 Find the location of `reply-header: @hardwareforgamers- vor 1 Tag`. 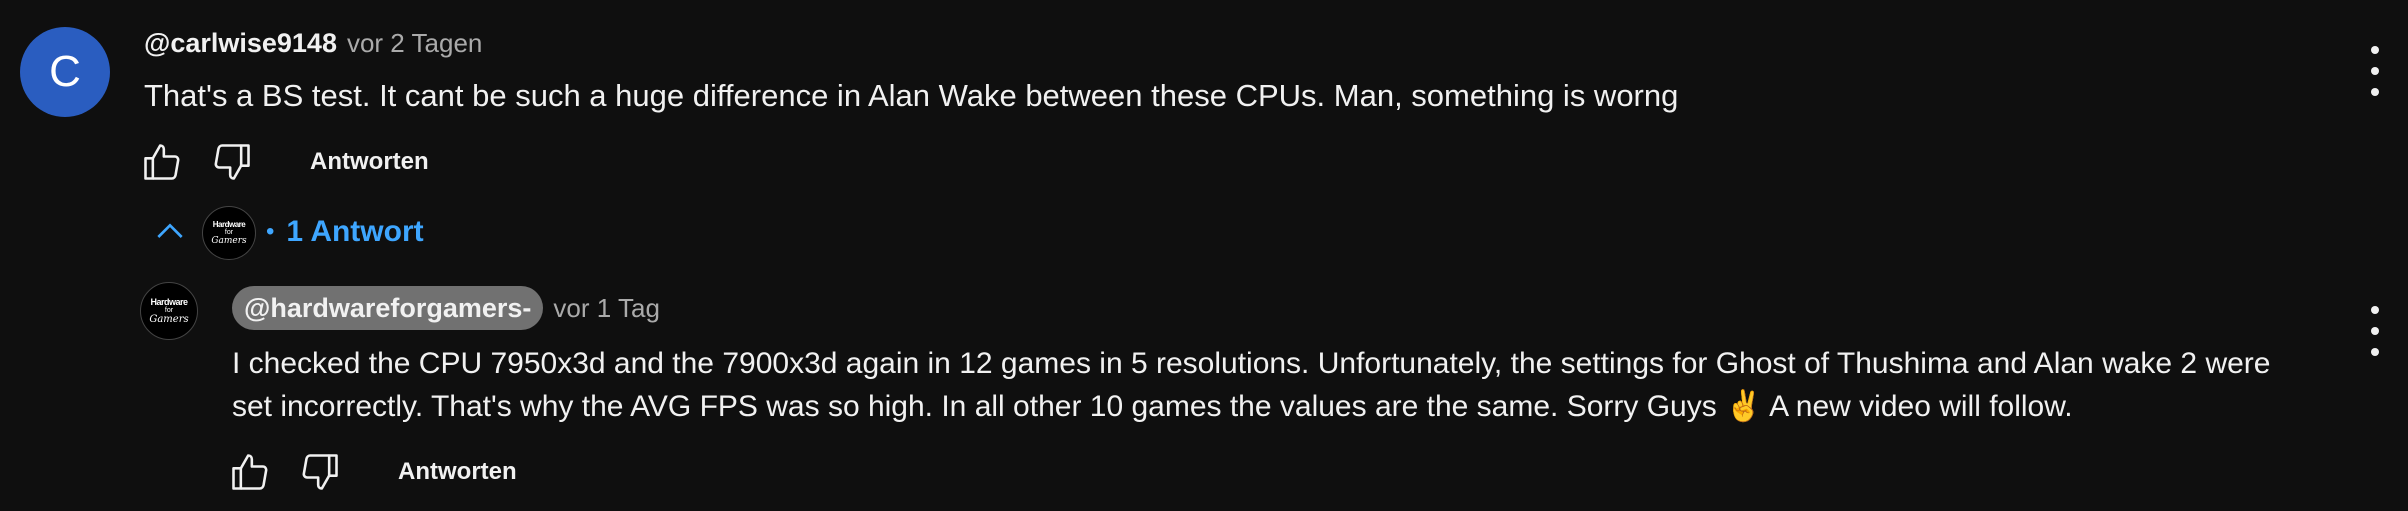

reply-header: @hardwareforgamers- vor 1 Tag is located at coordinates (446, 308).